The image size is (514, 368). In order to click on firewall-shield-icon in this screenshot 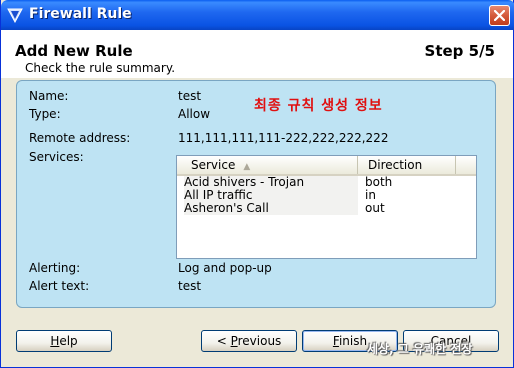, I will do `click(15, 15)`.